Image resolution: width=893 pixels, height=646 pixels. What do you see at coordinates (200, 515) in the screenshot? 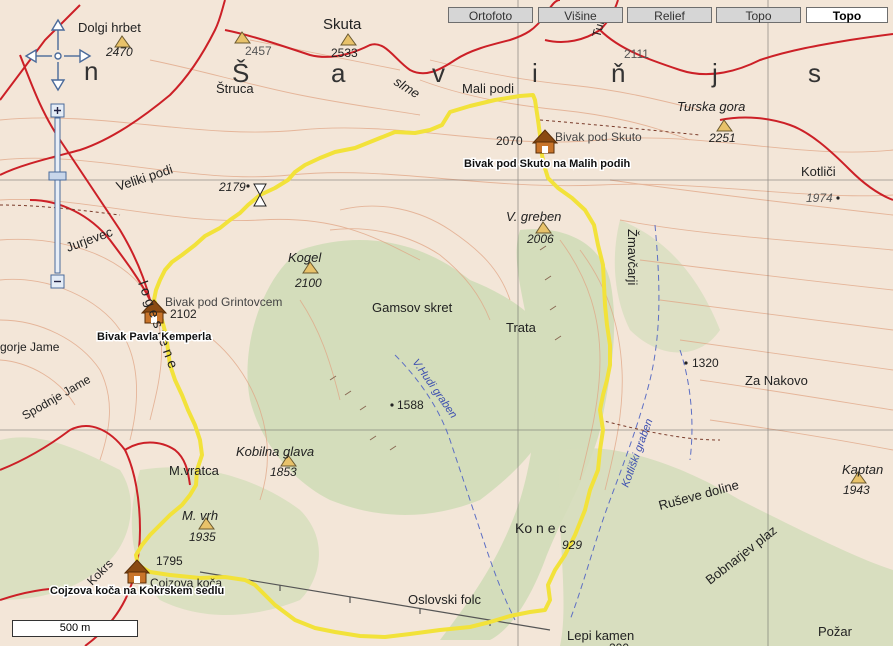
I see `place-label: M. vrh` at bounding box center [200, 515].